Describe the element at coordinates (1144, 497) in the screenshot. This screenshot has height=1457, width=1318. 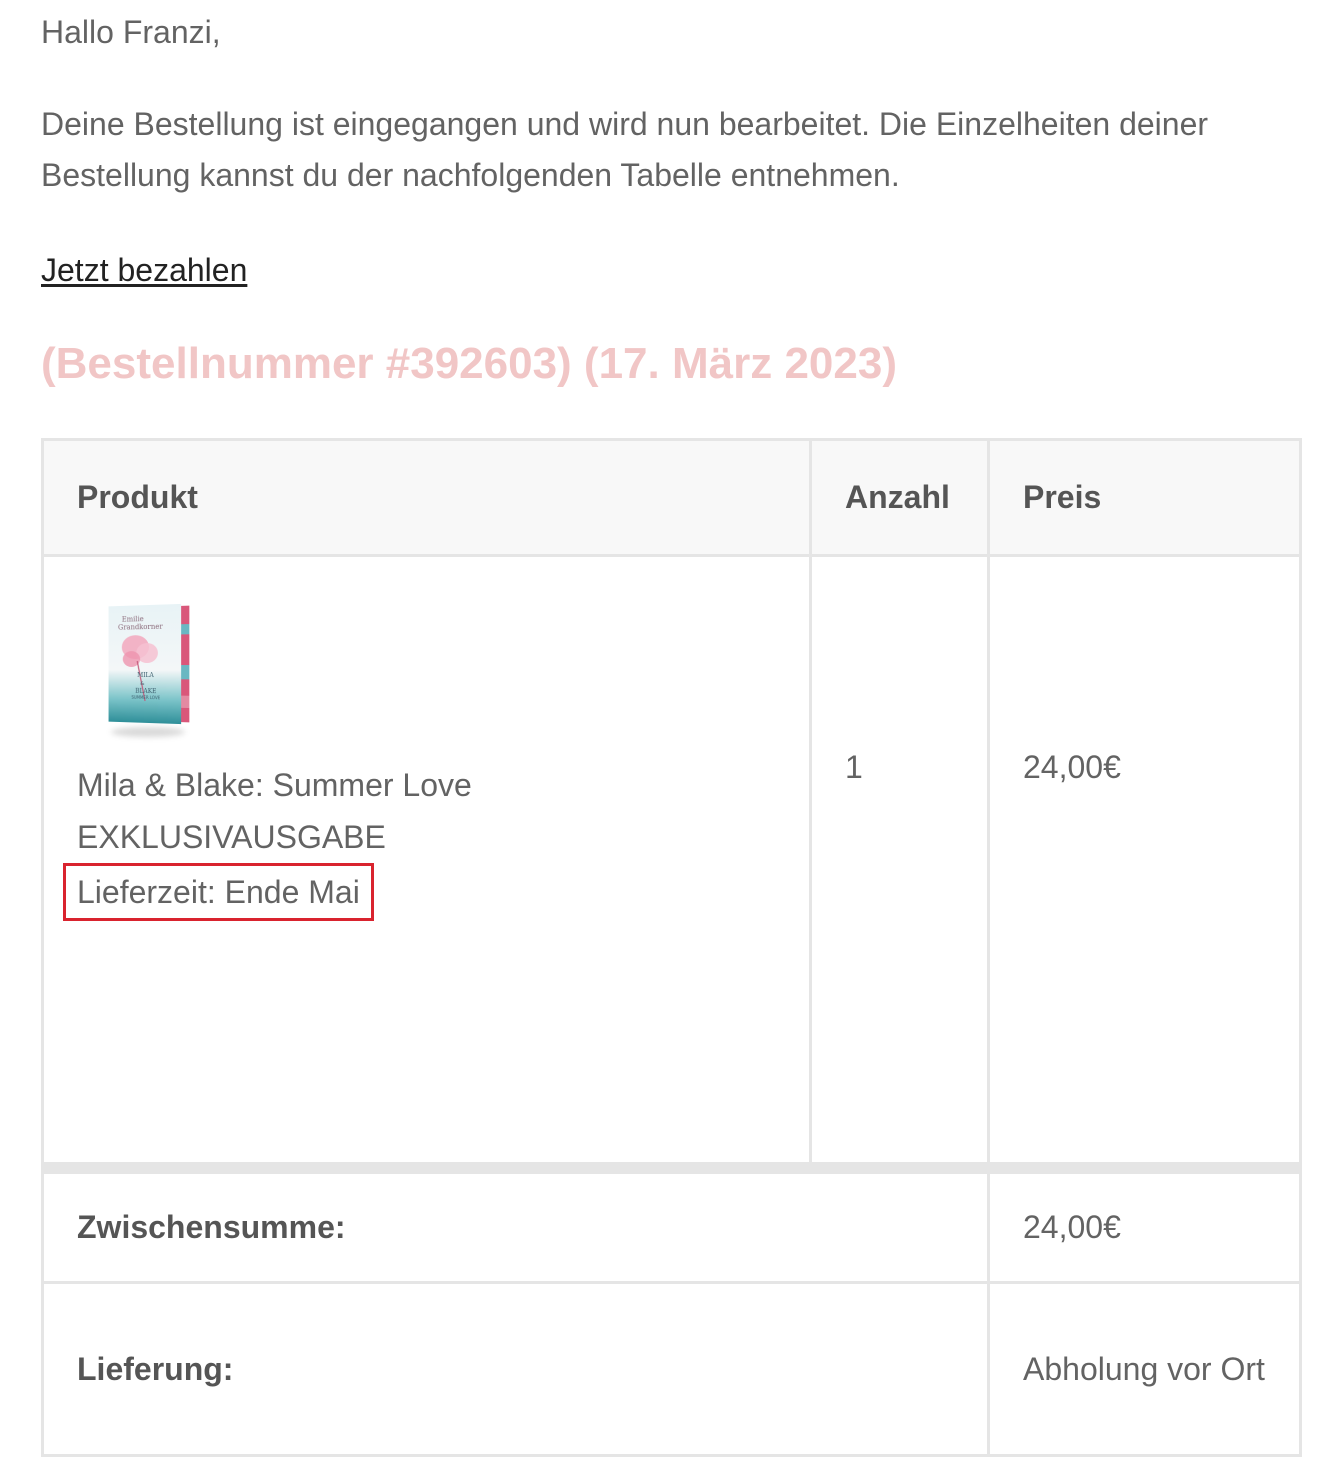
I see `header-price: Preis` at that location.